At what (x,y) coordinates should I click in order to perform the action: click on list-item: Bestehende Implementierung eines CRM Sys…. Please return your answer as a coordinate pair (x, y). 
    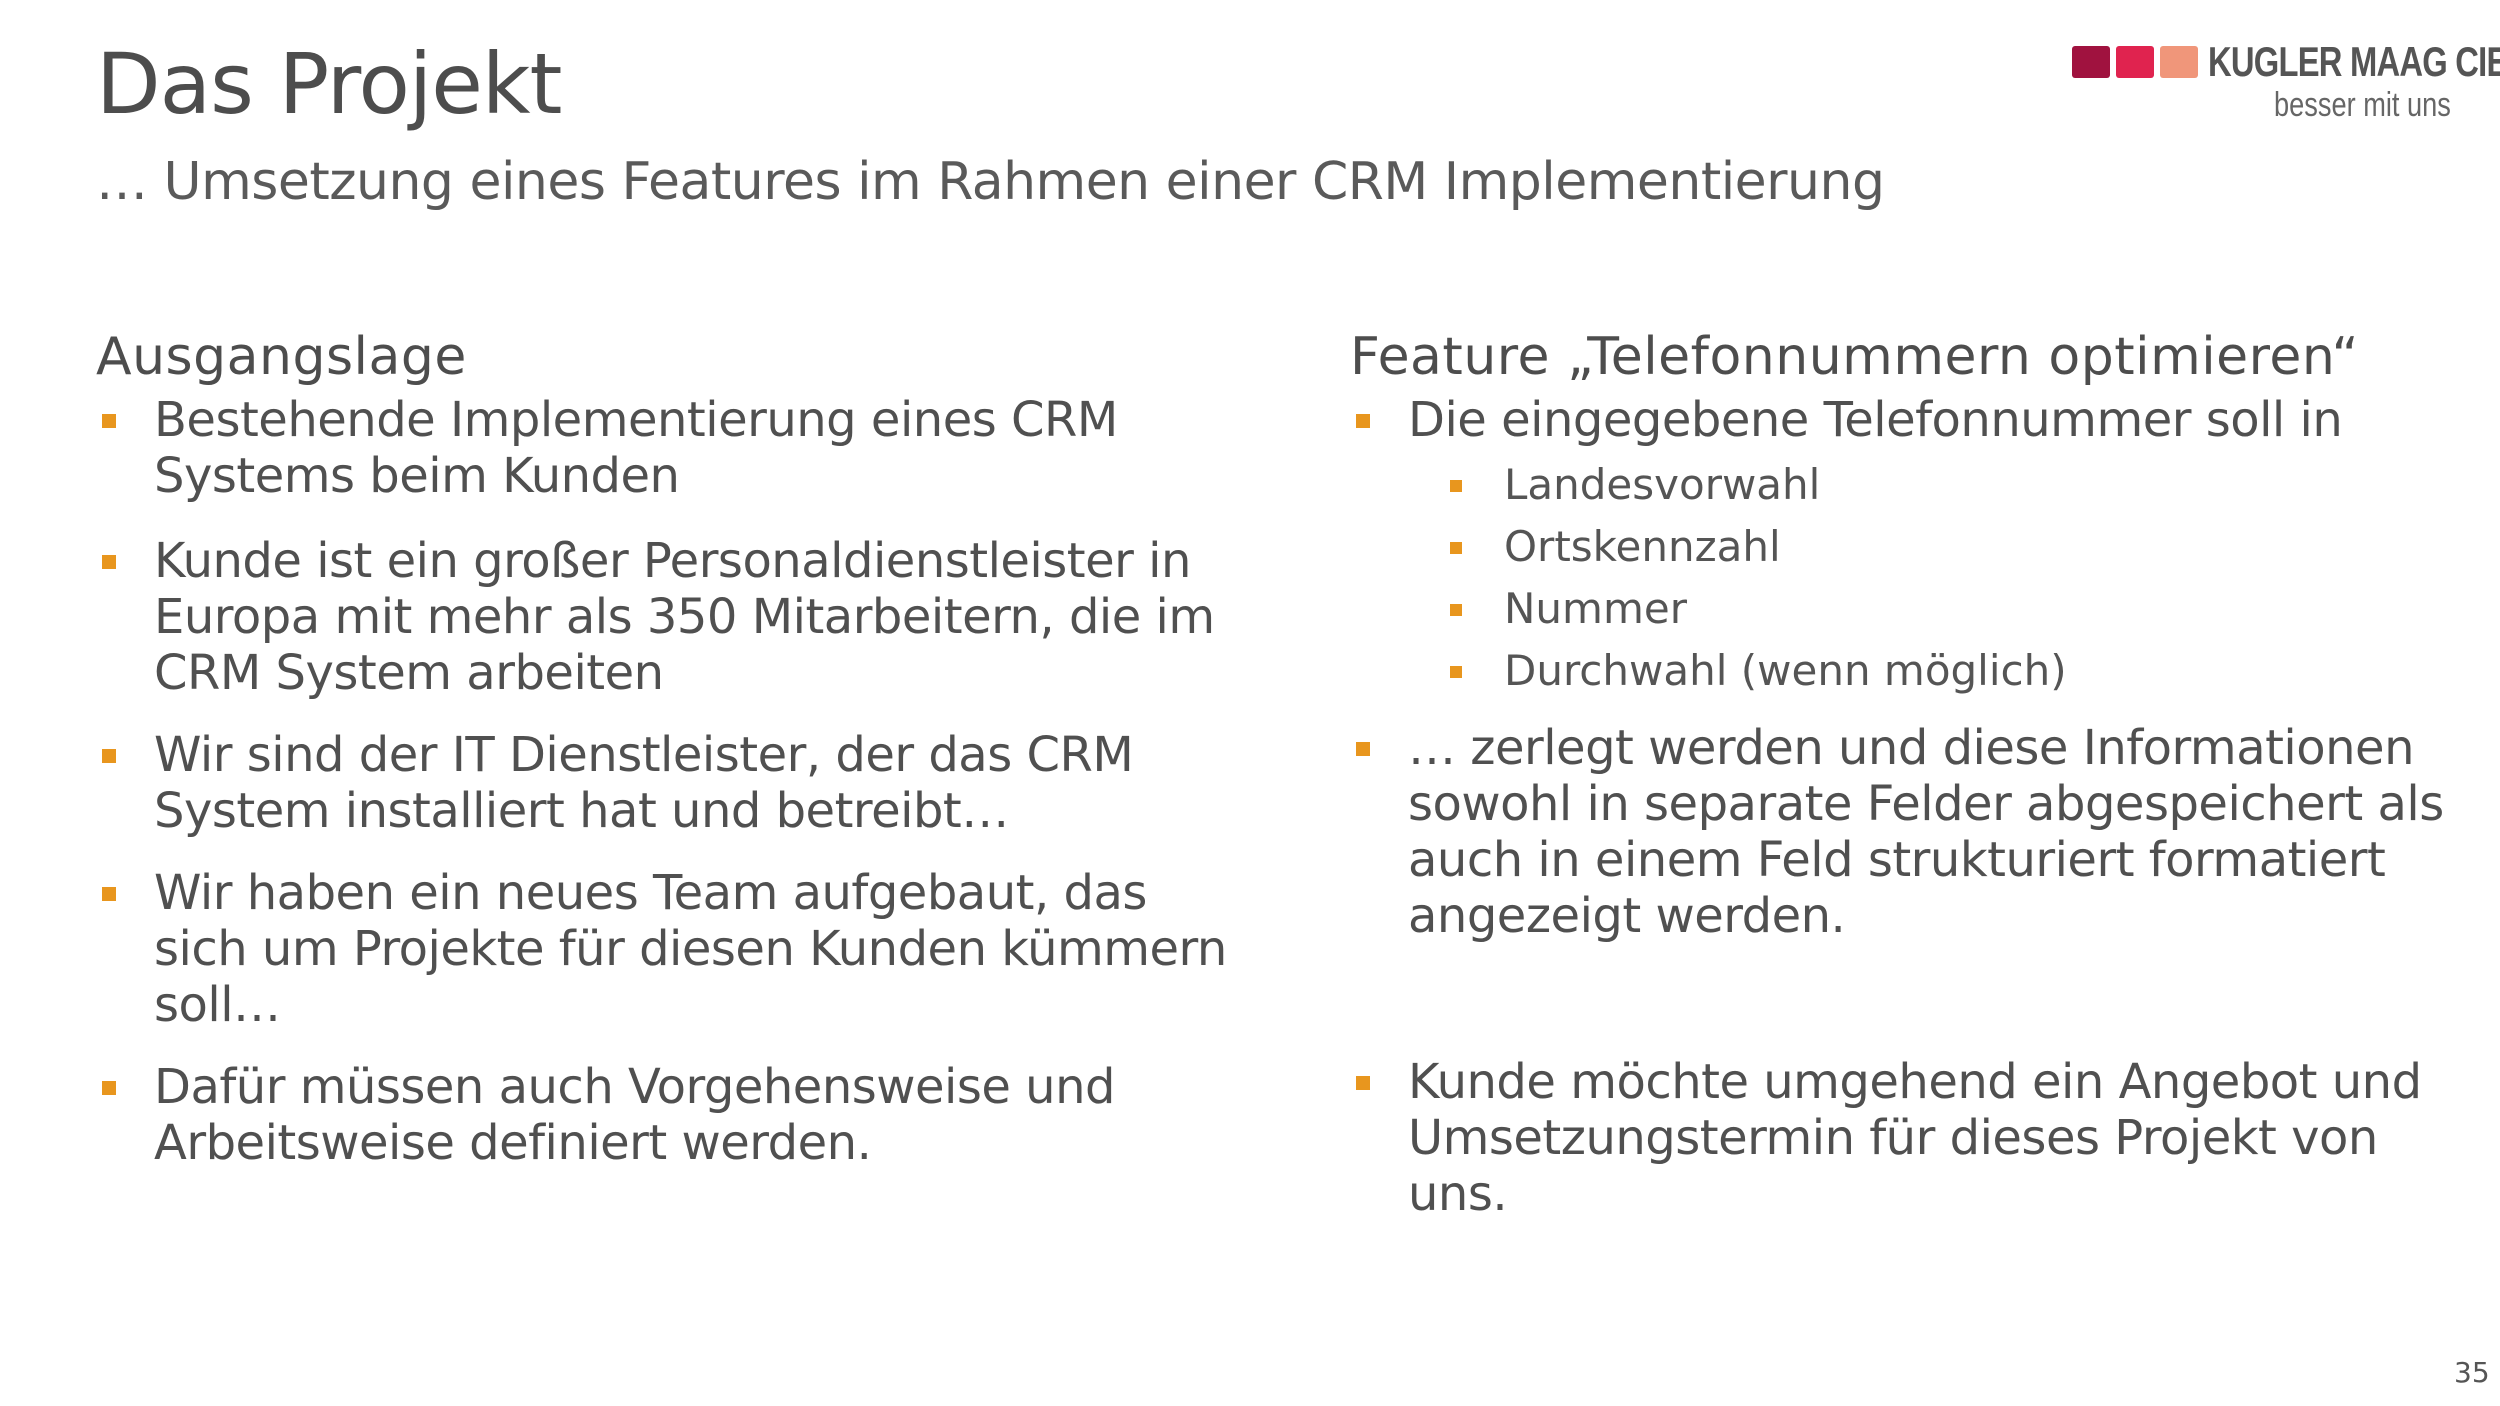
    Looking at the image, I should click on (666, 448).